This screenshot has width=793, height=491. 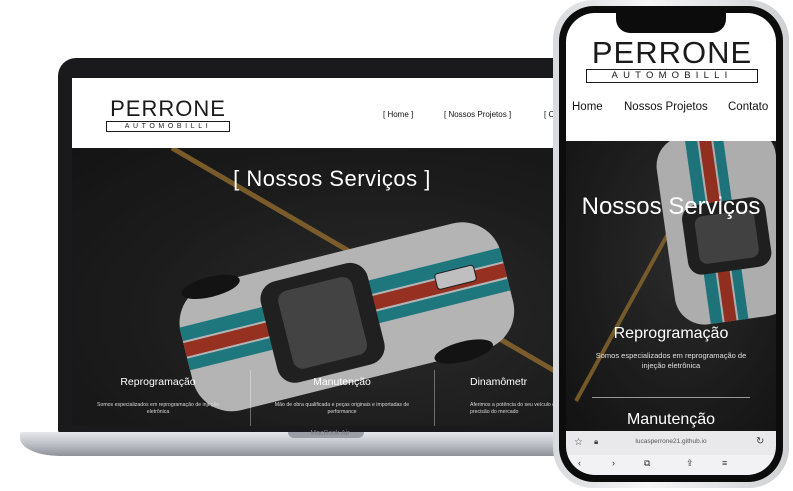 I want to click on browser-toolbar: ‹ › ⧉ ⇪ ≡, so click(x=671, y=465).